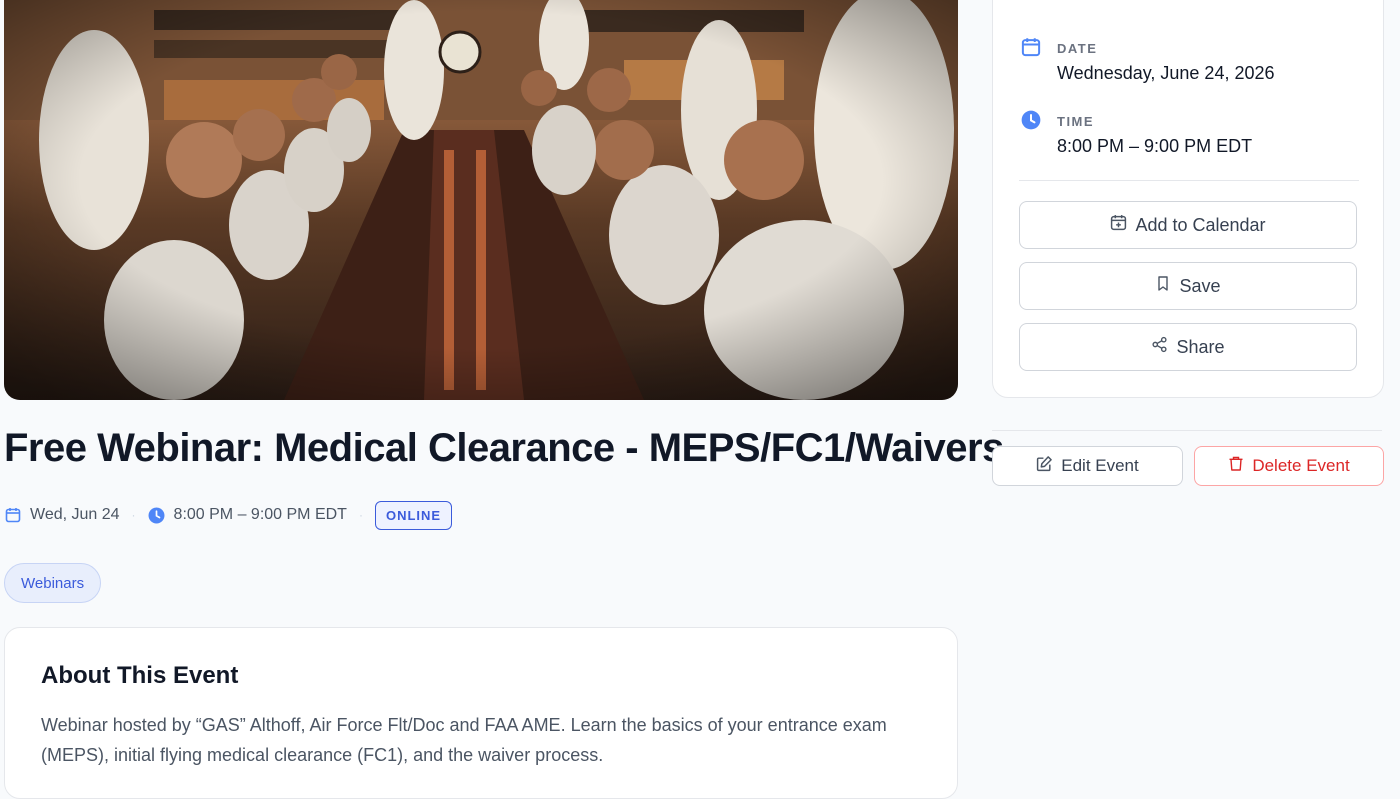  I want to click on add-to-calendar-button: Add to Calendar, so click(1188, 225).